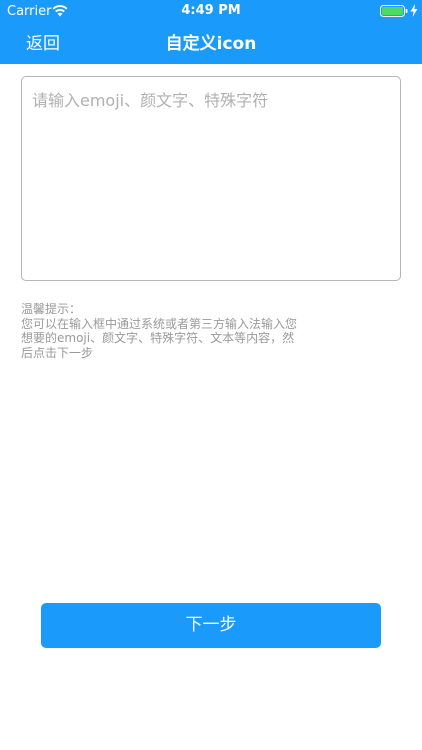  Describe the element at coordinates (211, 625) in the screenshot. I see `next-step-button: 下一步` at that location.